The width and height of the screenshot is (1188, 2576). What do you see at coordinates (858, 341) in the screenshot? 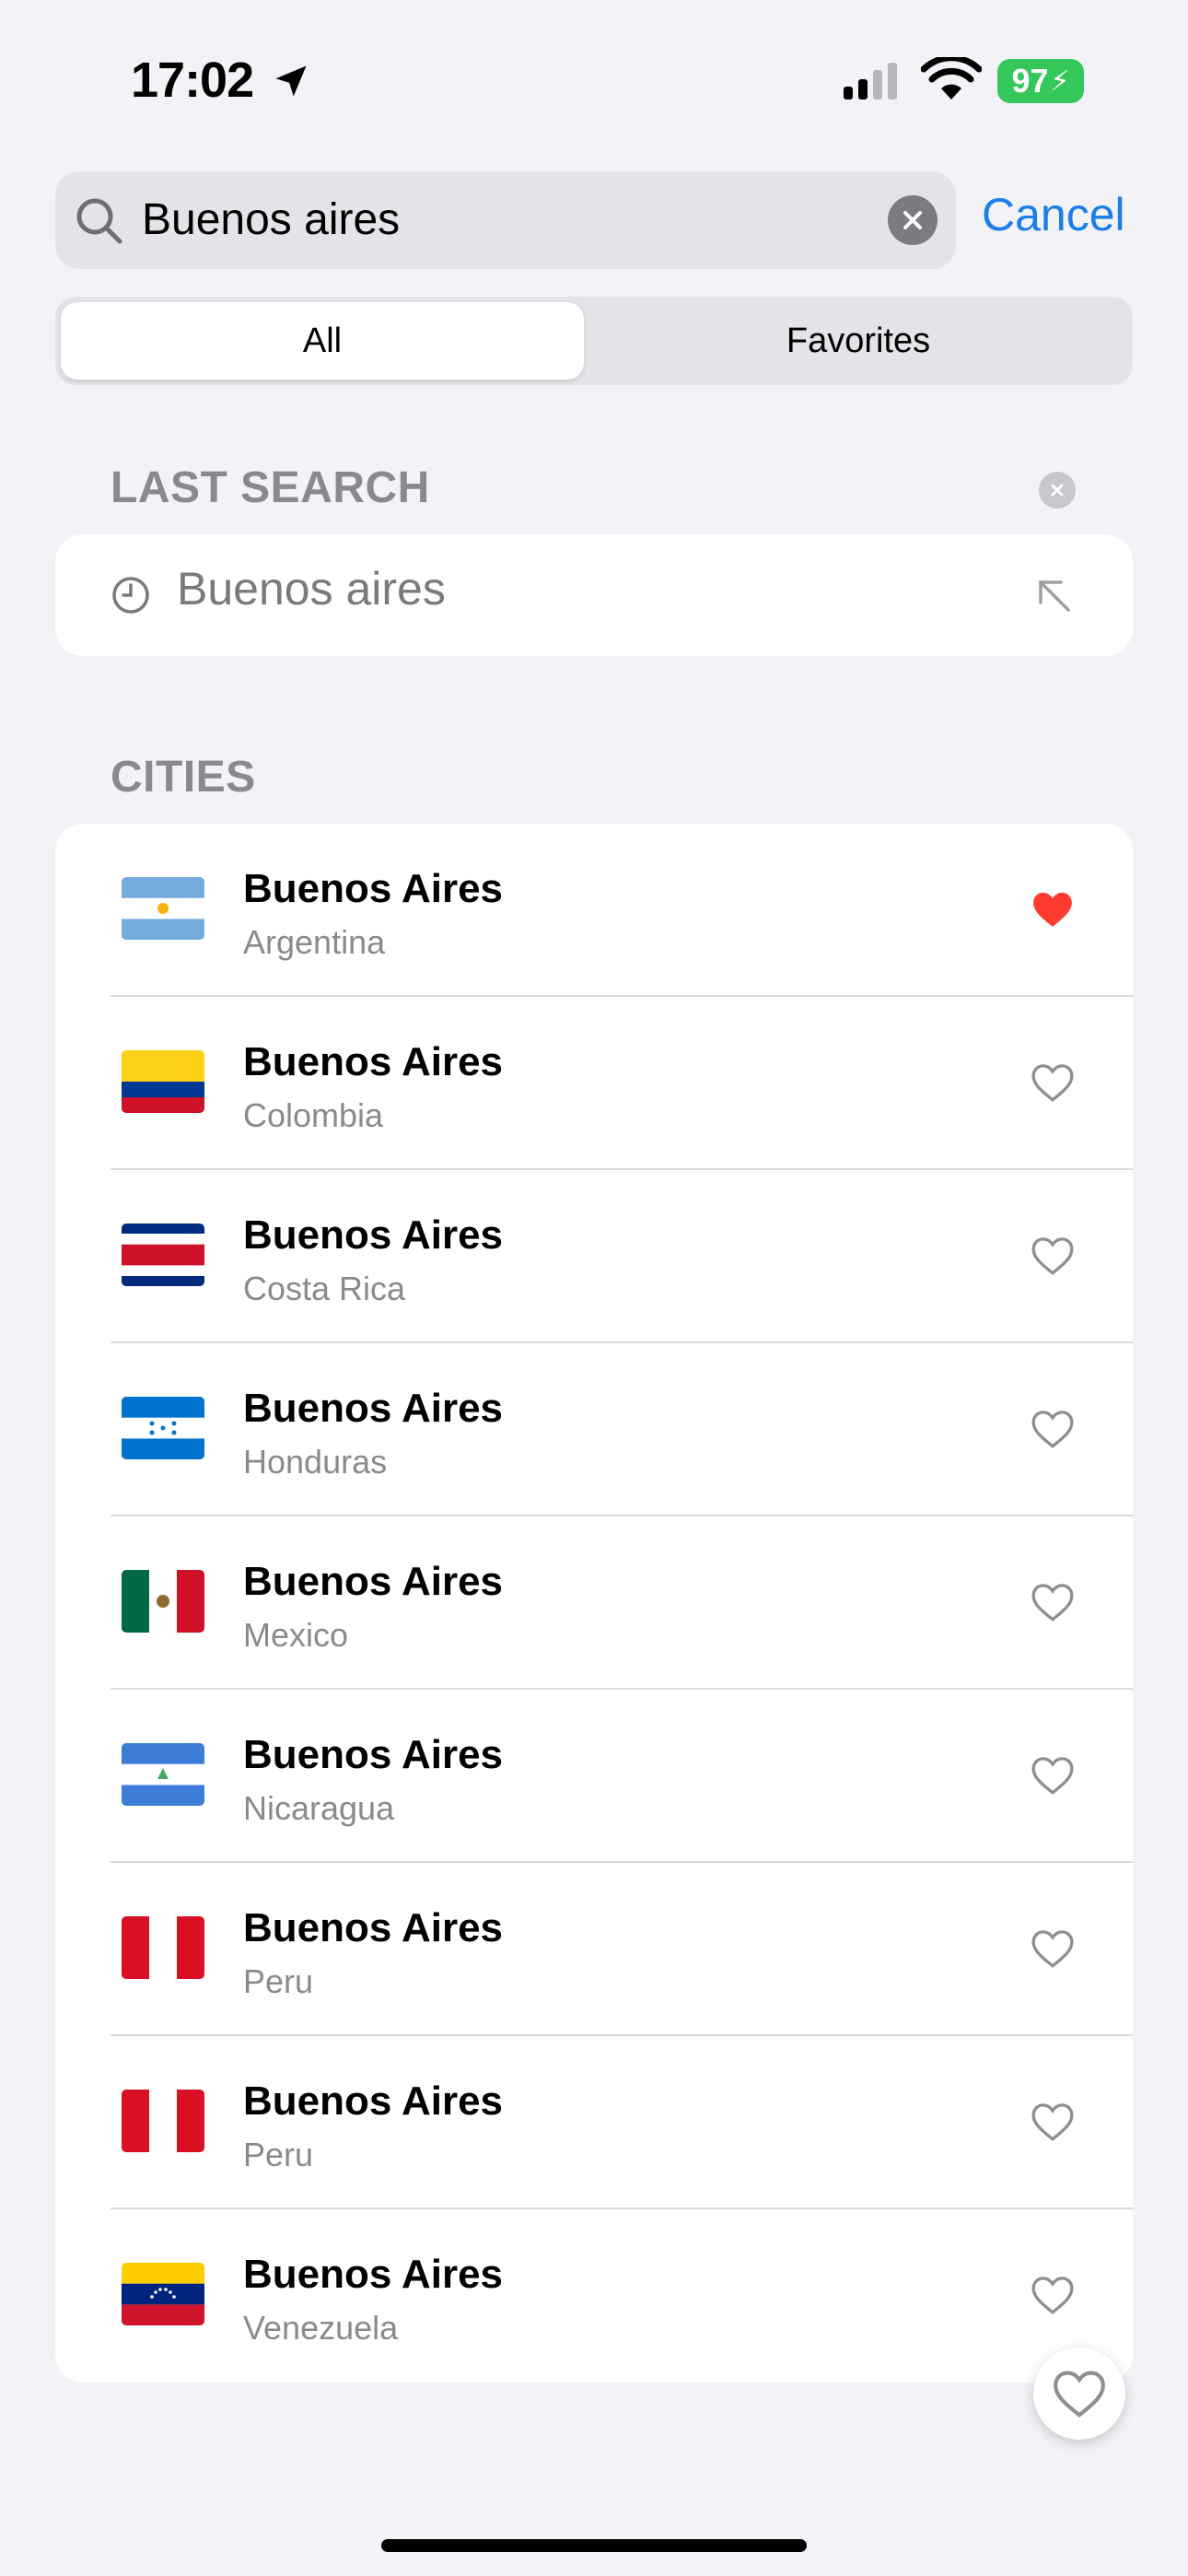
I see `segment-favorites: Favorites` at bounding box center [858, 341].